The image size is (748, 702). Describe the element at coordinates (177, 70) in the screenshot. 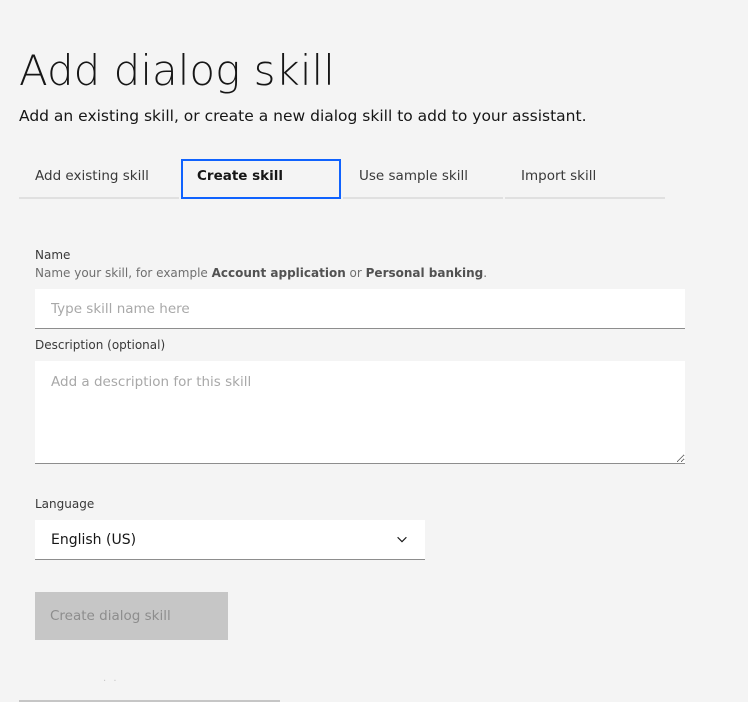

I see `page-title: Add dialog skill` at that location.